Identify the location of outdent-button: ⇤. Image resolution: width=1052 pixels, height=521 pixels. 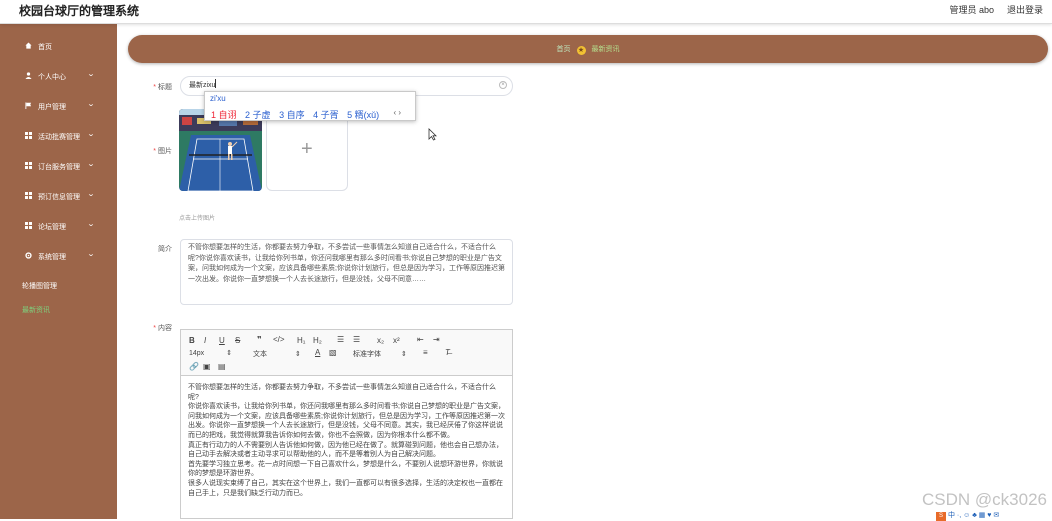
(420, 339).